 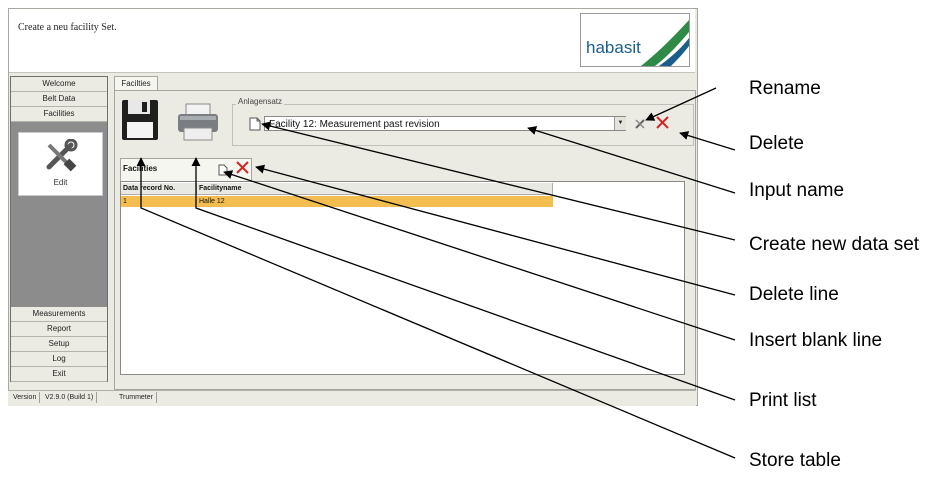 I want to click on annotation-print-list: Print list, so click(x=783, y=400).